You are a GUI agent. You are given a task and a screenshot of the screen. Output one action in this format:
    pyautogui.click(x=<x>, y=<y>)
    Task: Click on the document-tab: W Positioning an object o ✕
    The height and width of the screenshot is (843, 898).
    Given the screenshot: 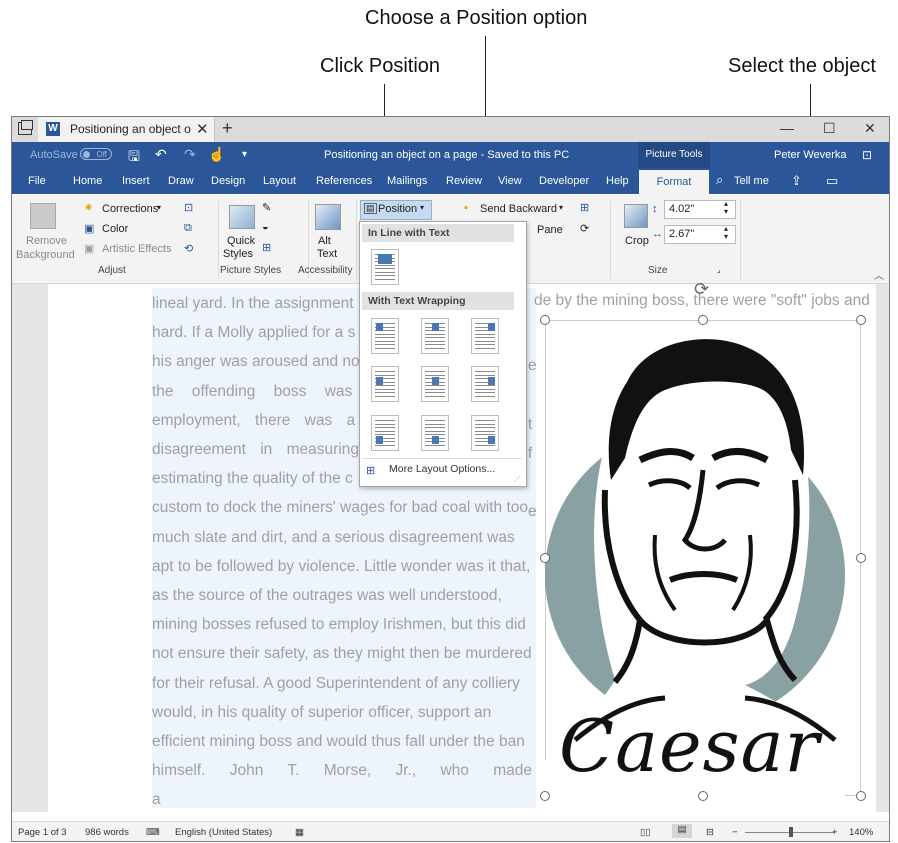 What is the action you would take?
    pyautogui.click(x=126, y=129)
    